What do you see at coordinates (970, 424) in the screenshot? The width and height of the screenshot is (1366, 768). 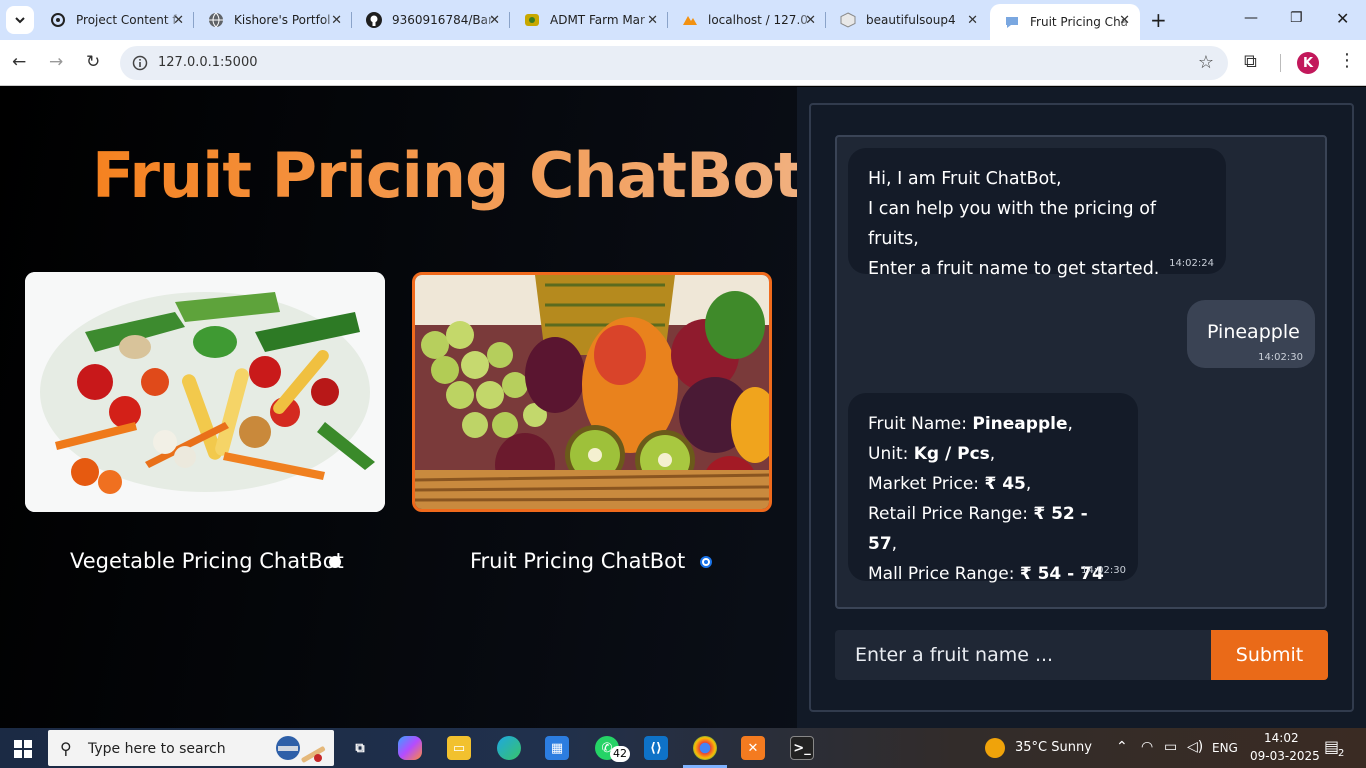 I see `fruit-name-field: Fruit Name: Pineapple,` at bounding box center [970, 424].